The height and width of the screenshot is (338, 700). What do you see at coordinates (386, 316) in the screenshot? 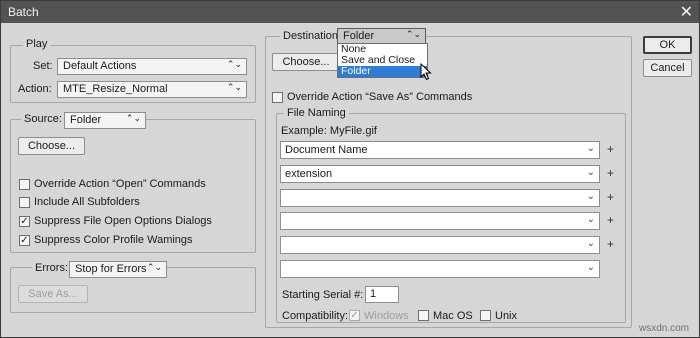
I see `windows-label: Windows` at bounding box center [386, 316].